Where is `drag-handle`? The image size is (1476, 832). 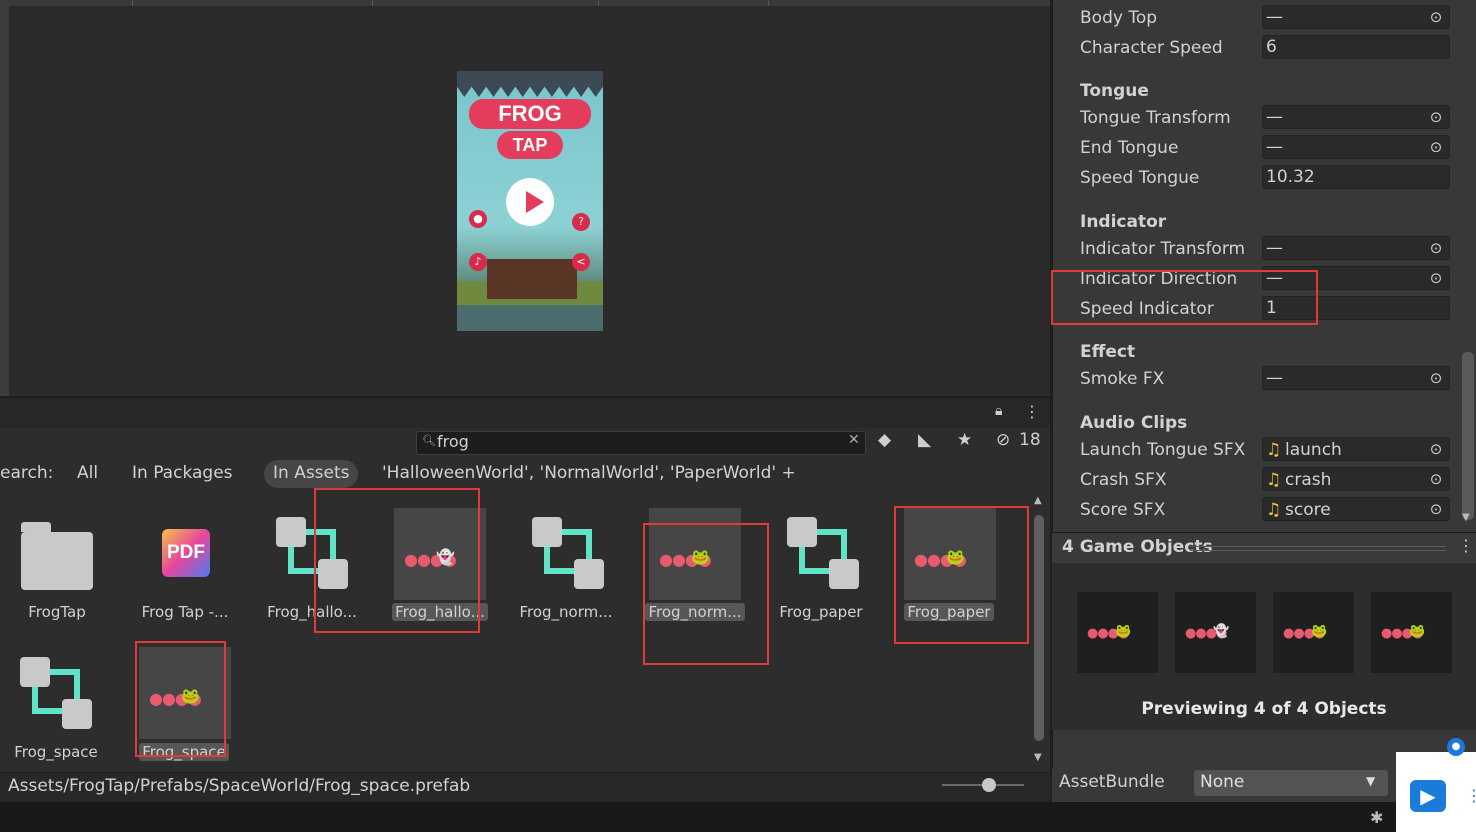
drag-handle is located at coordinates (1318, 548).